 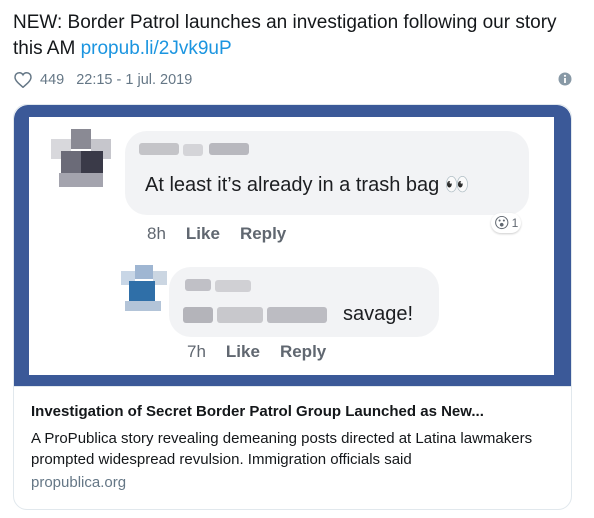 I want to click on tweet-timestamp: 22:15 - 1 jul. 2019, so click(x=134, y=80).